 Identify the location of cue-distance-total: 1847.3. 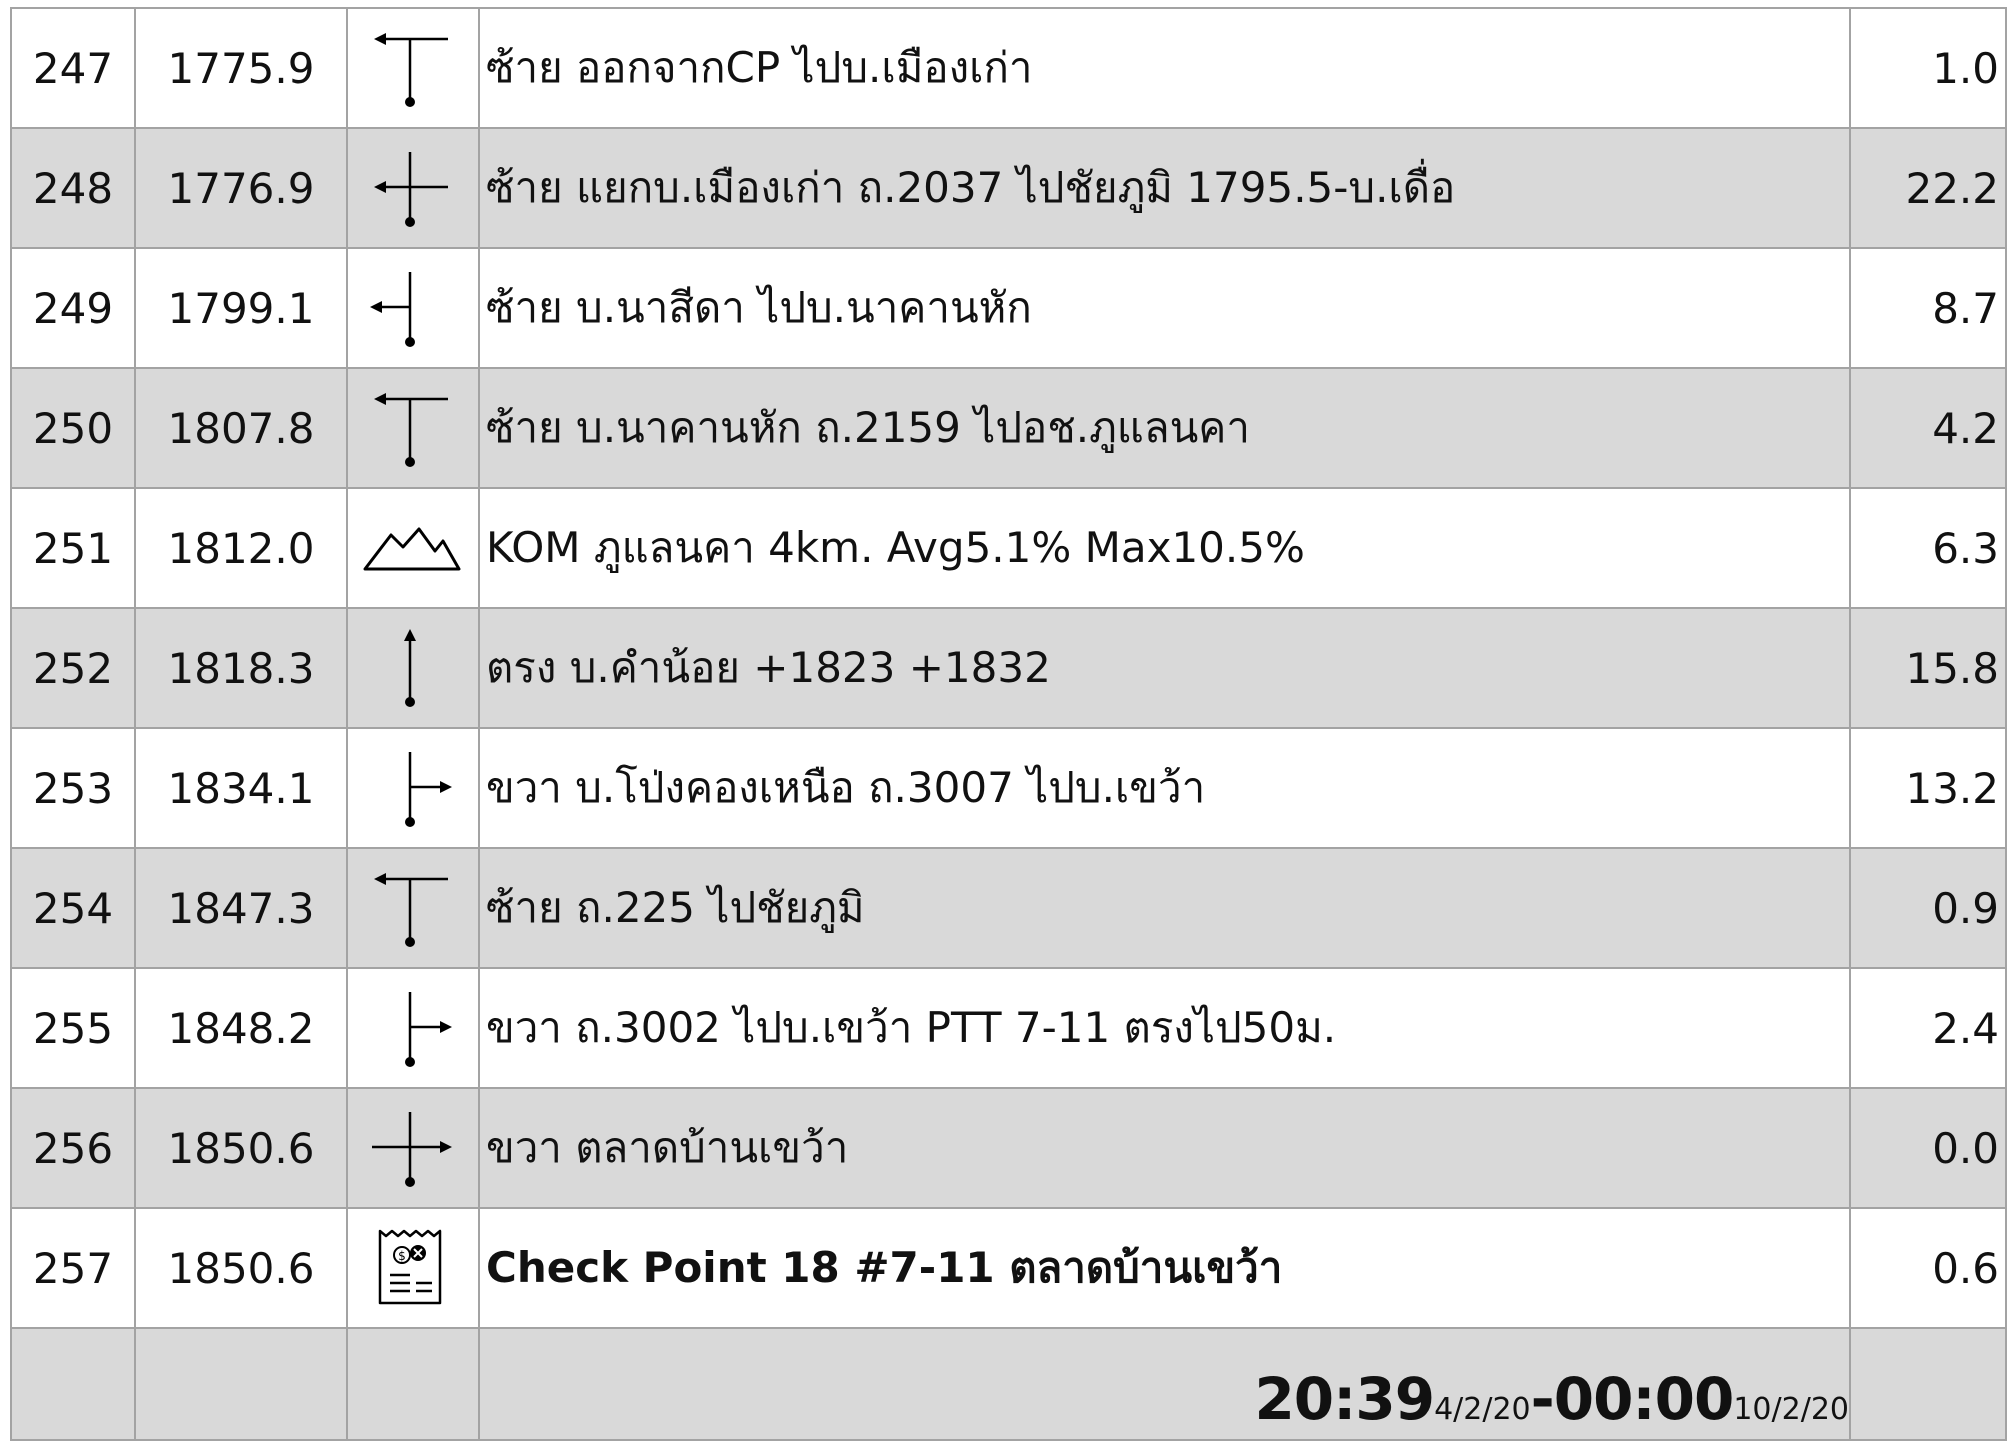
(241, 908).